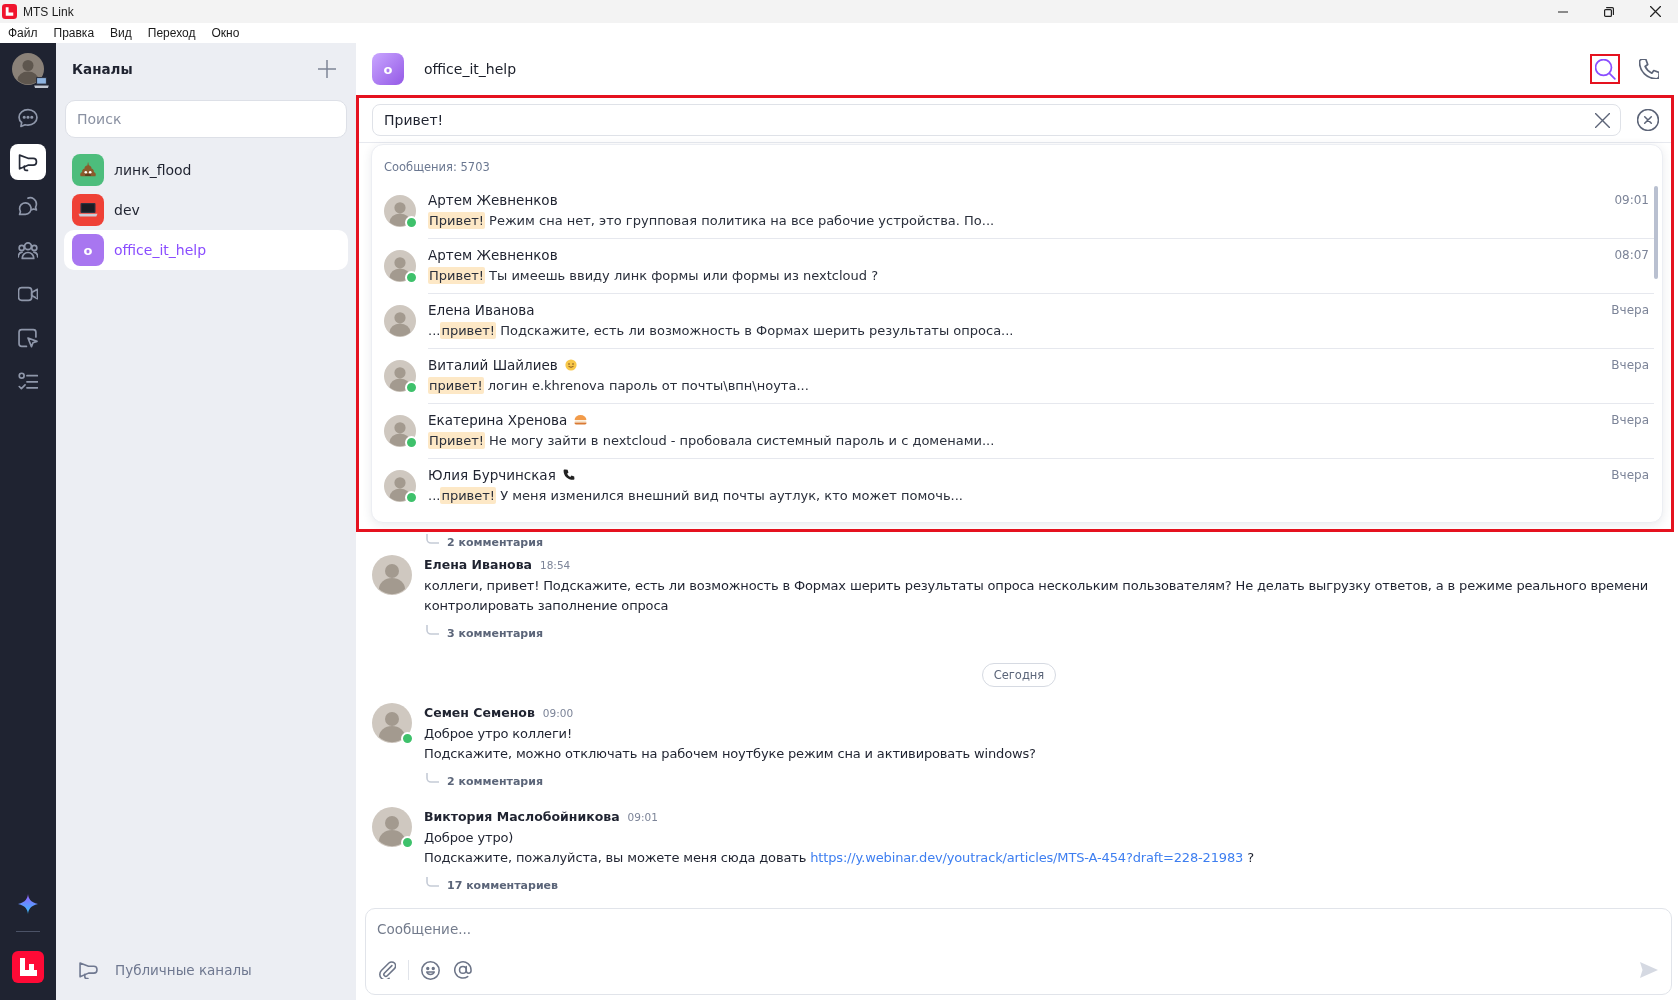  I want to click on home-button, so click(28, 967).